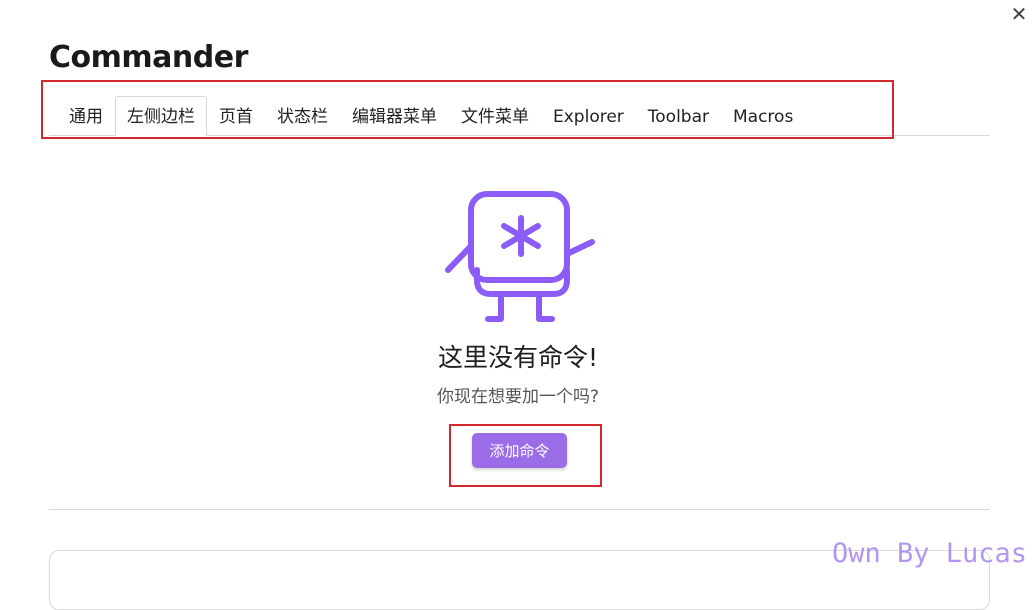 The height and width of the screenshot is (610, 1036). Describe the element at coordinates (930, 553) in the screenshot. I see `watermark: Own By Lucas` at that location.